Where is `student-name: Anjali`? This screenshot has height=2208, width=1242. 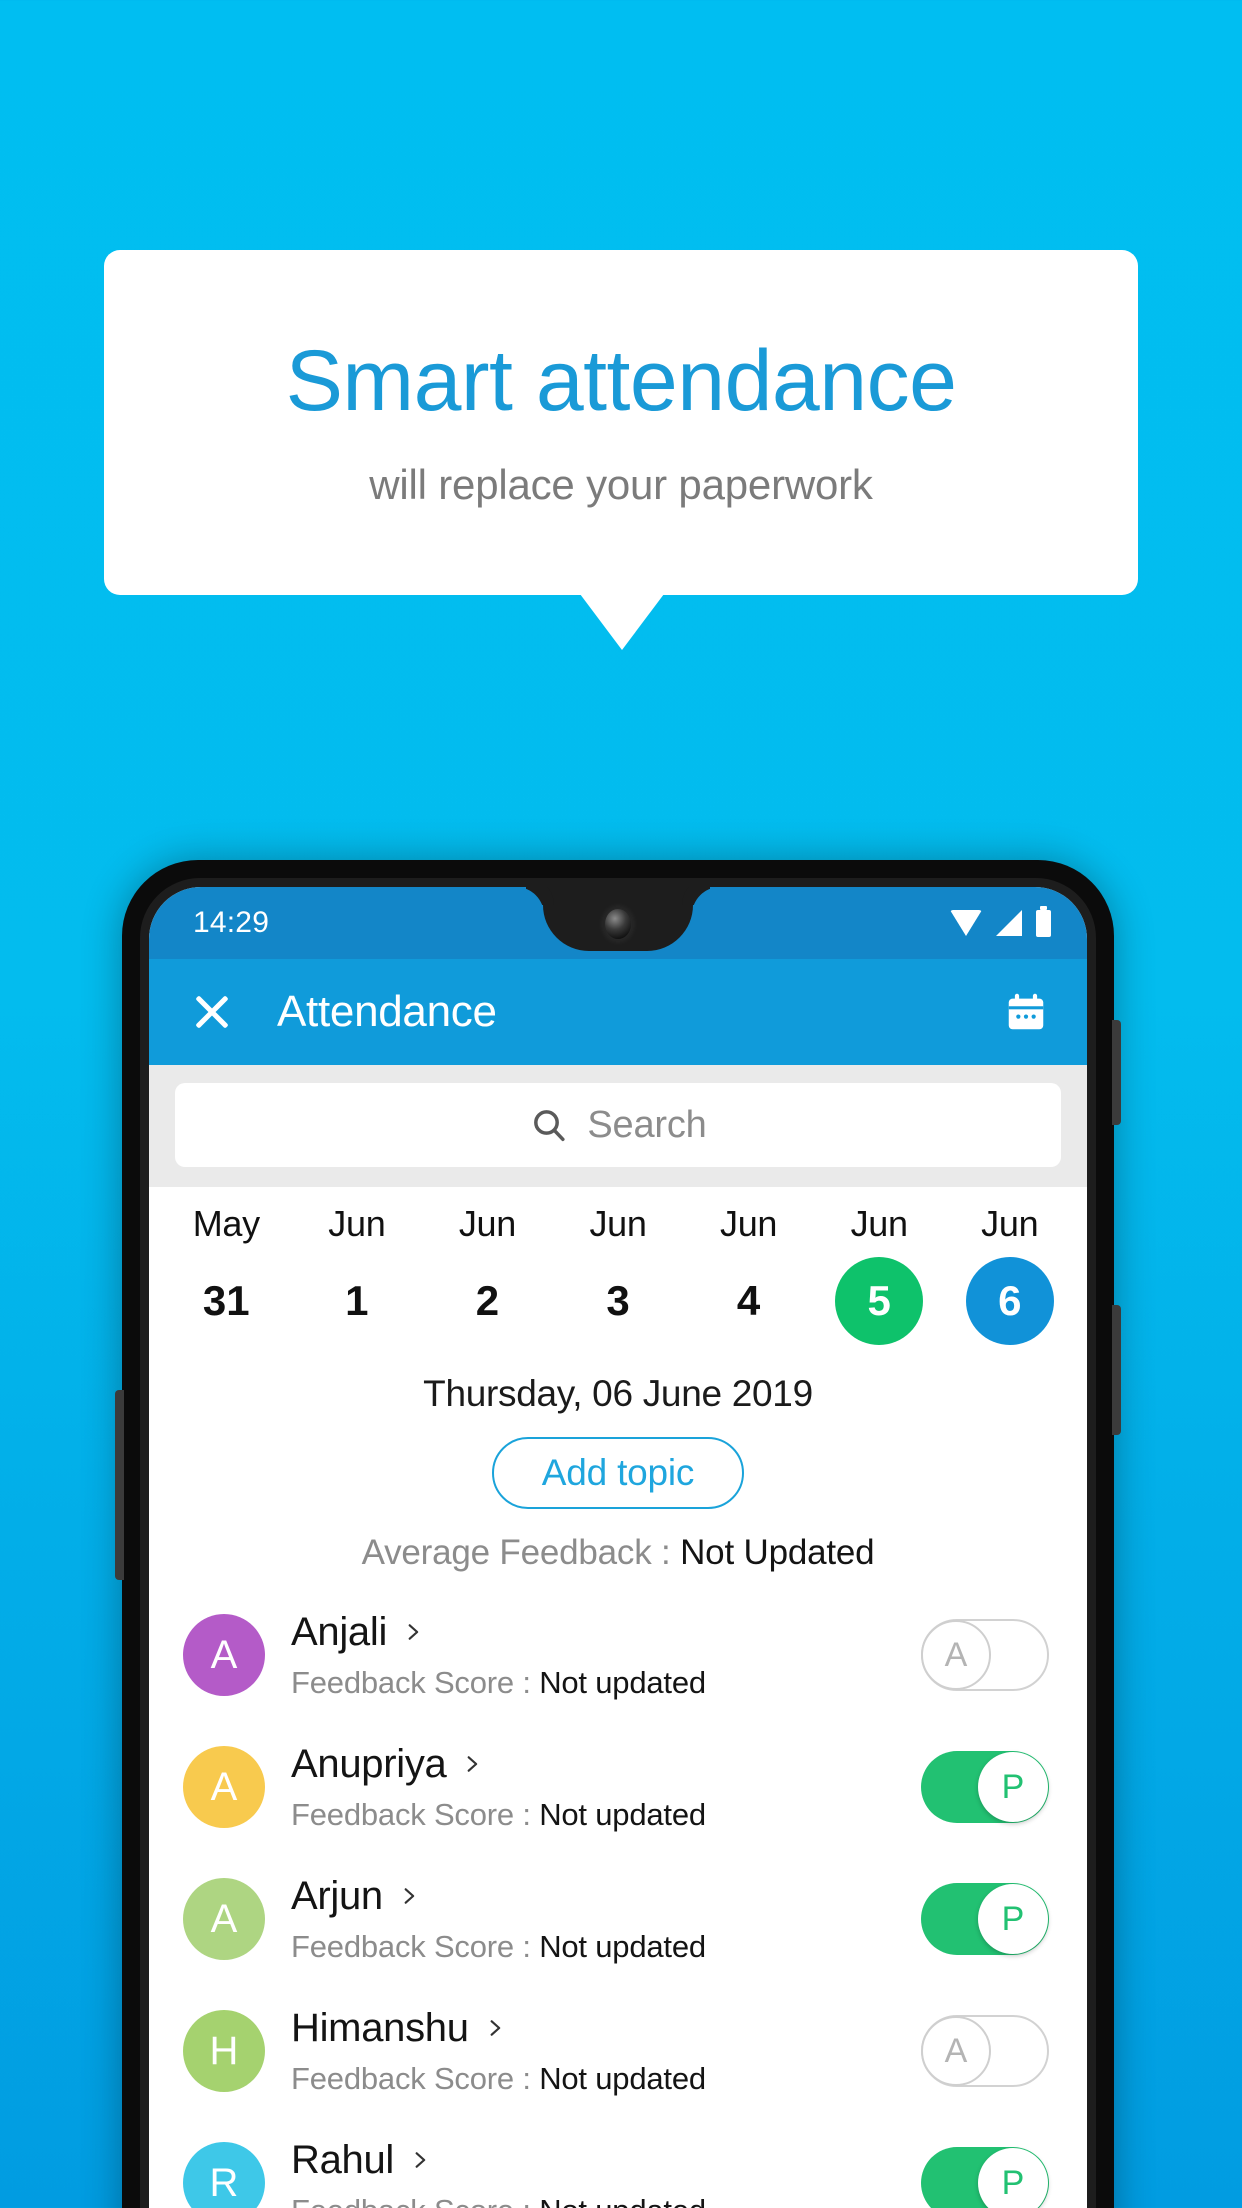 student-name: Anjali is located at coordinates (339, 1631).